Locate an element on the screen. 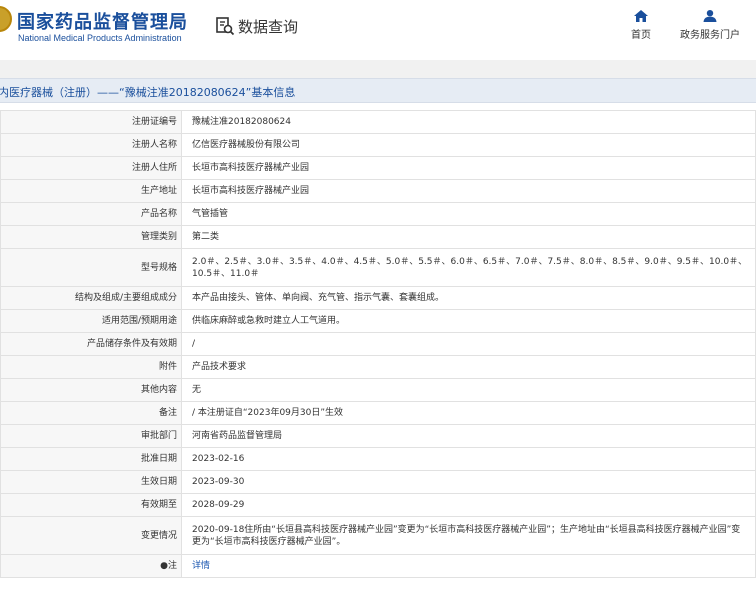 Image resolution: width=756 pixels, height=592 pixels. table-row: 批准日期 2023-02-16 is located at coordinates (378, 459).